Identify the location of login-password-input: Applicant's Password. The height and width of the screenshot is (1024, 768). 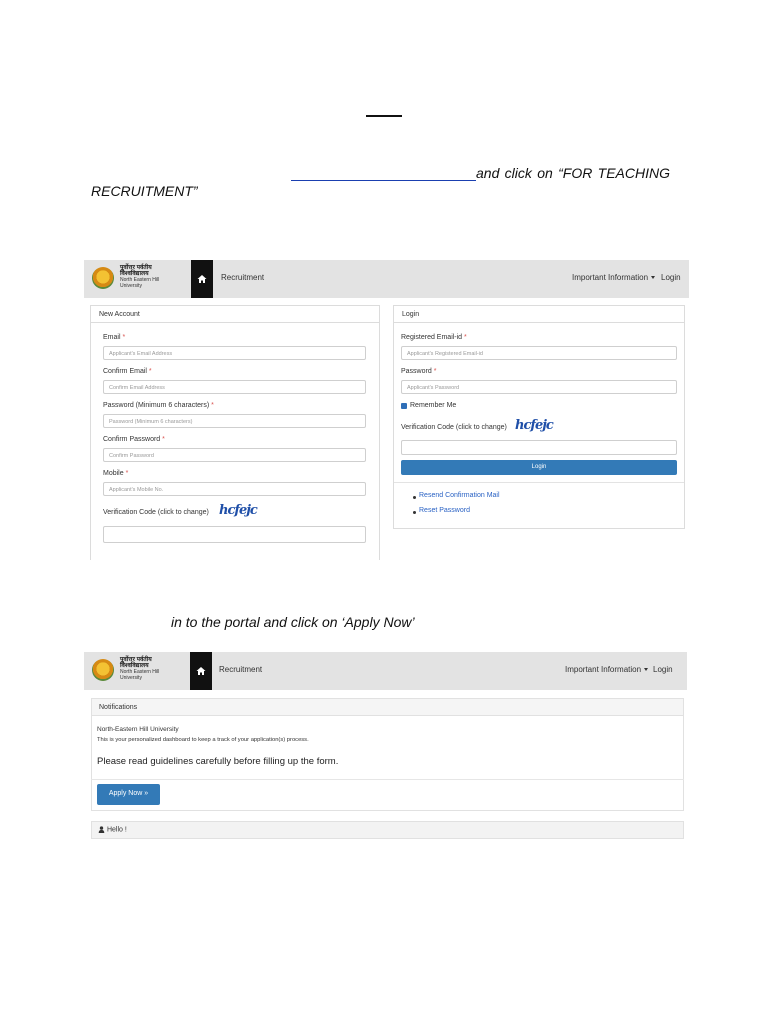
(539, 387).